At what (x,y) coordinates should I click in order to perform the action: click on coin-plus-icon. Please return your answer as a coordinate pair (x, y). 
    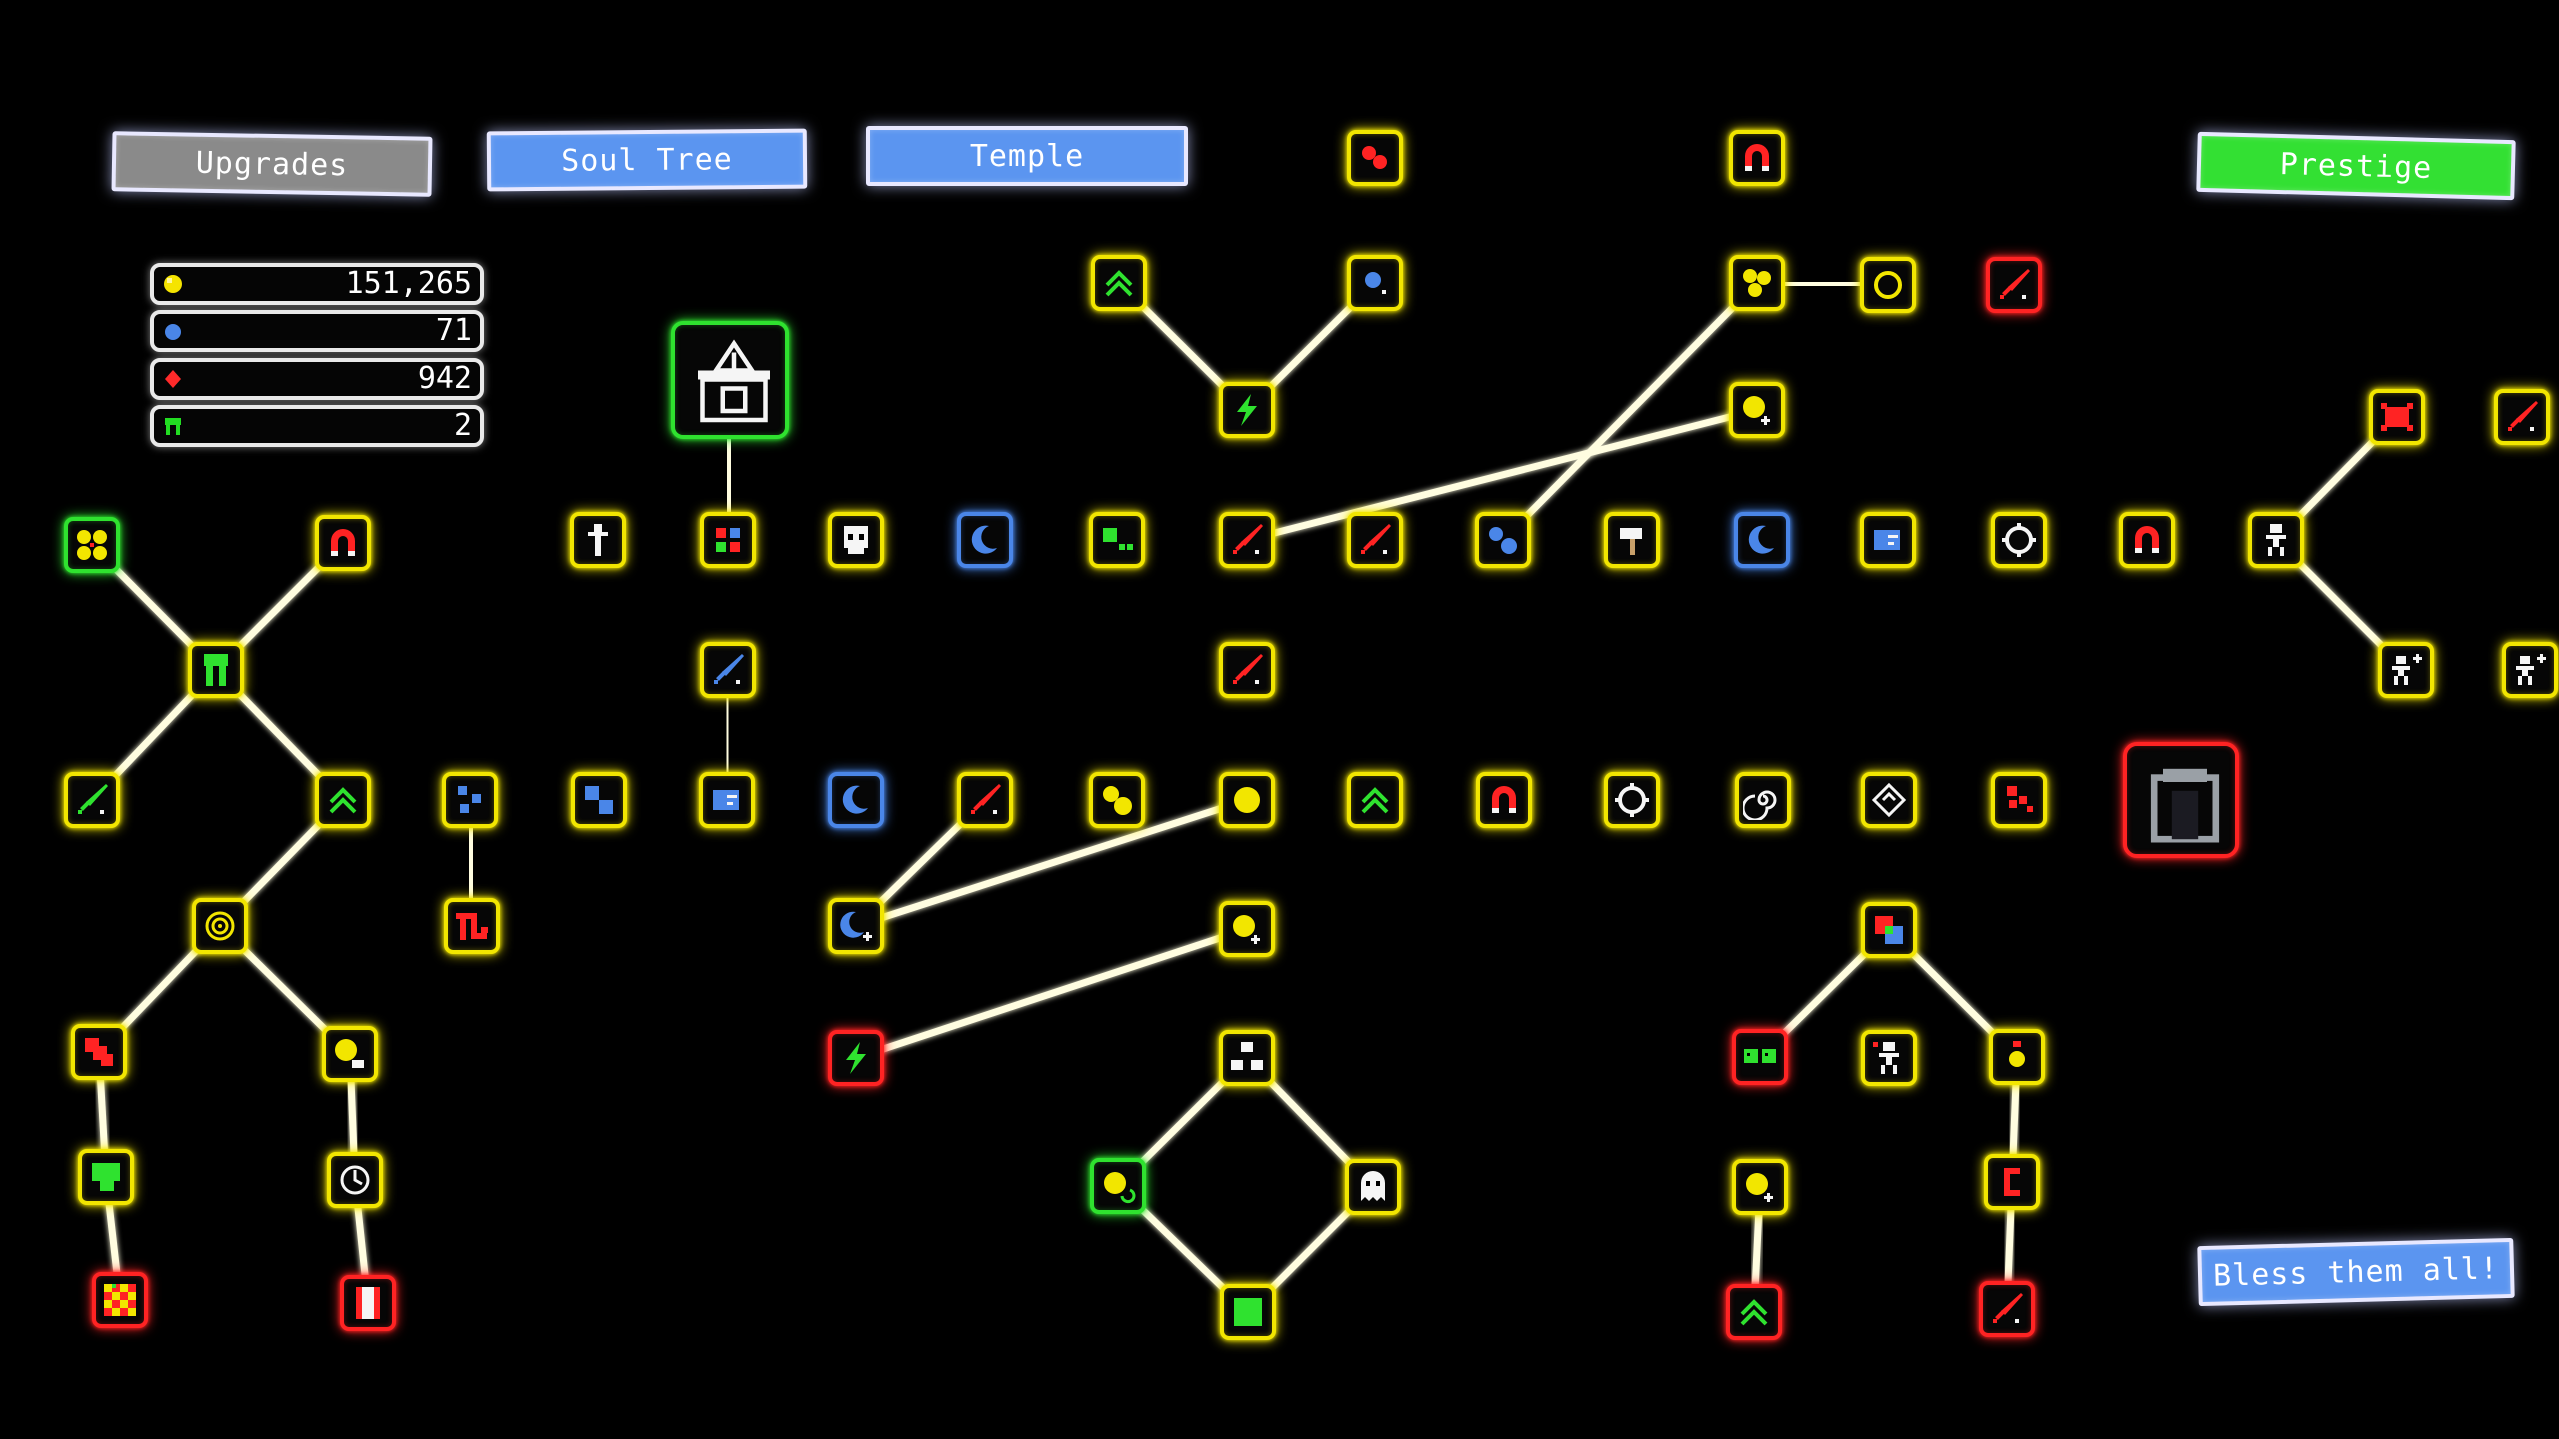
    Looking at the image, I should click on (1757, 410).